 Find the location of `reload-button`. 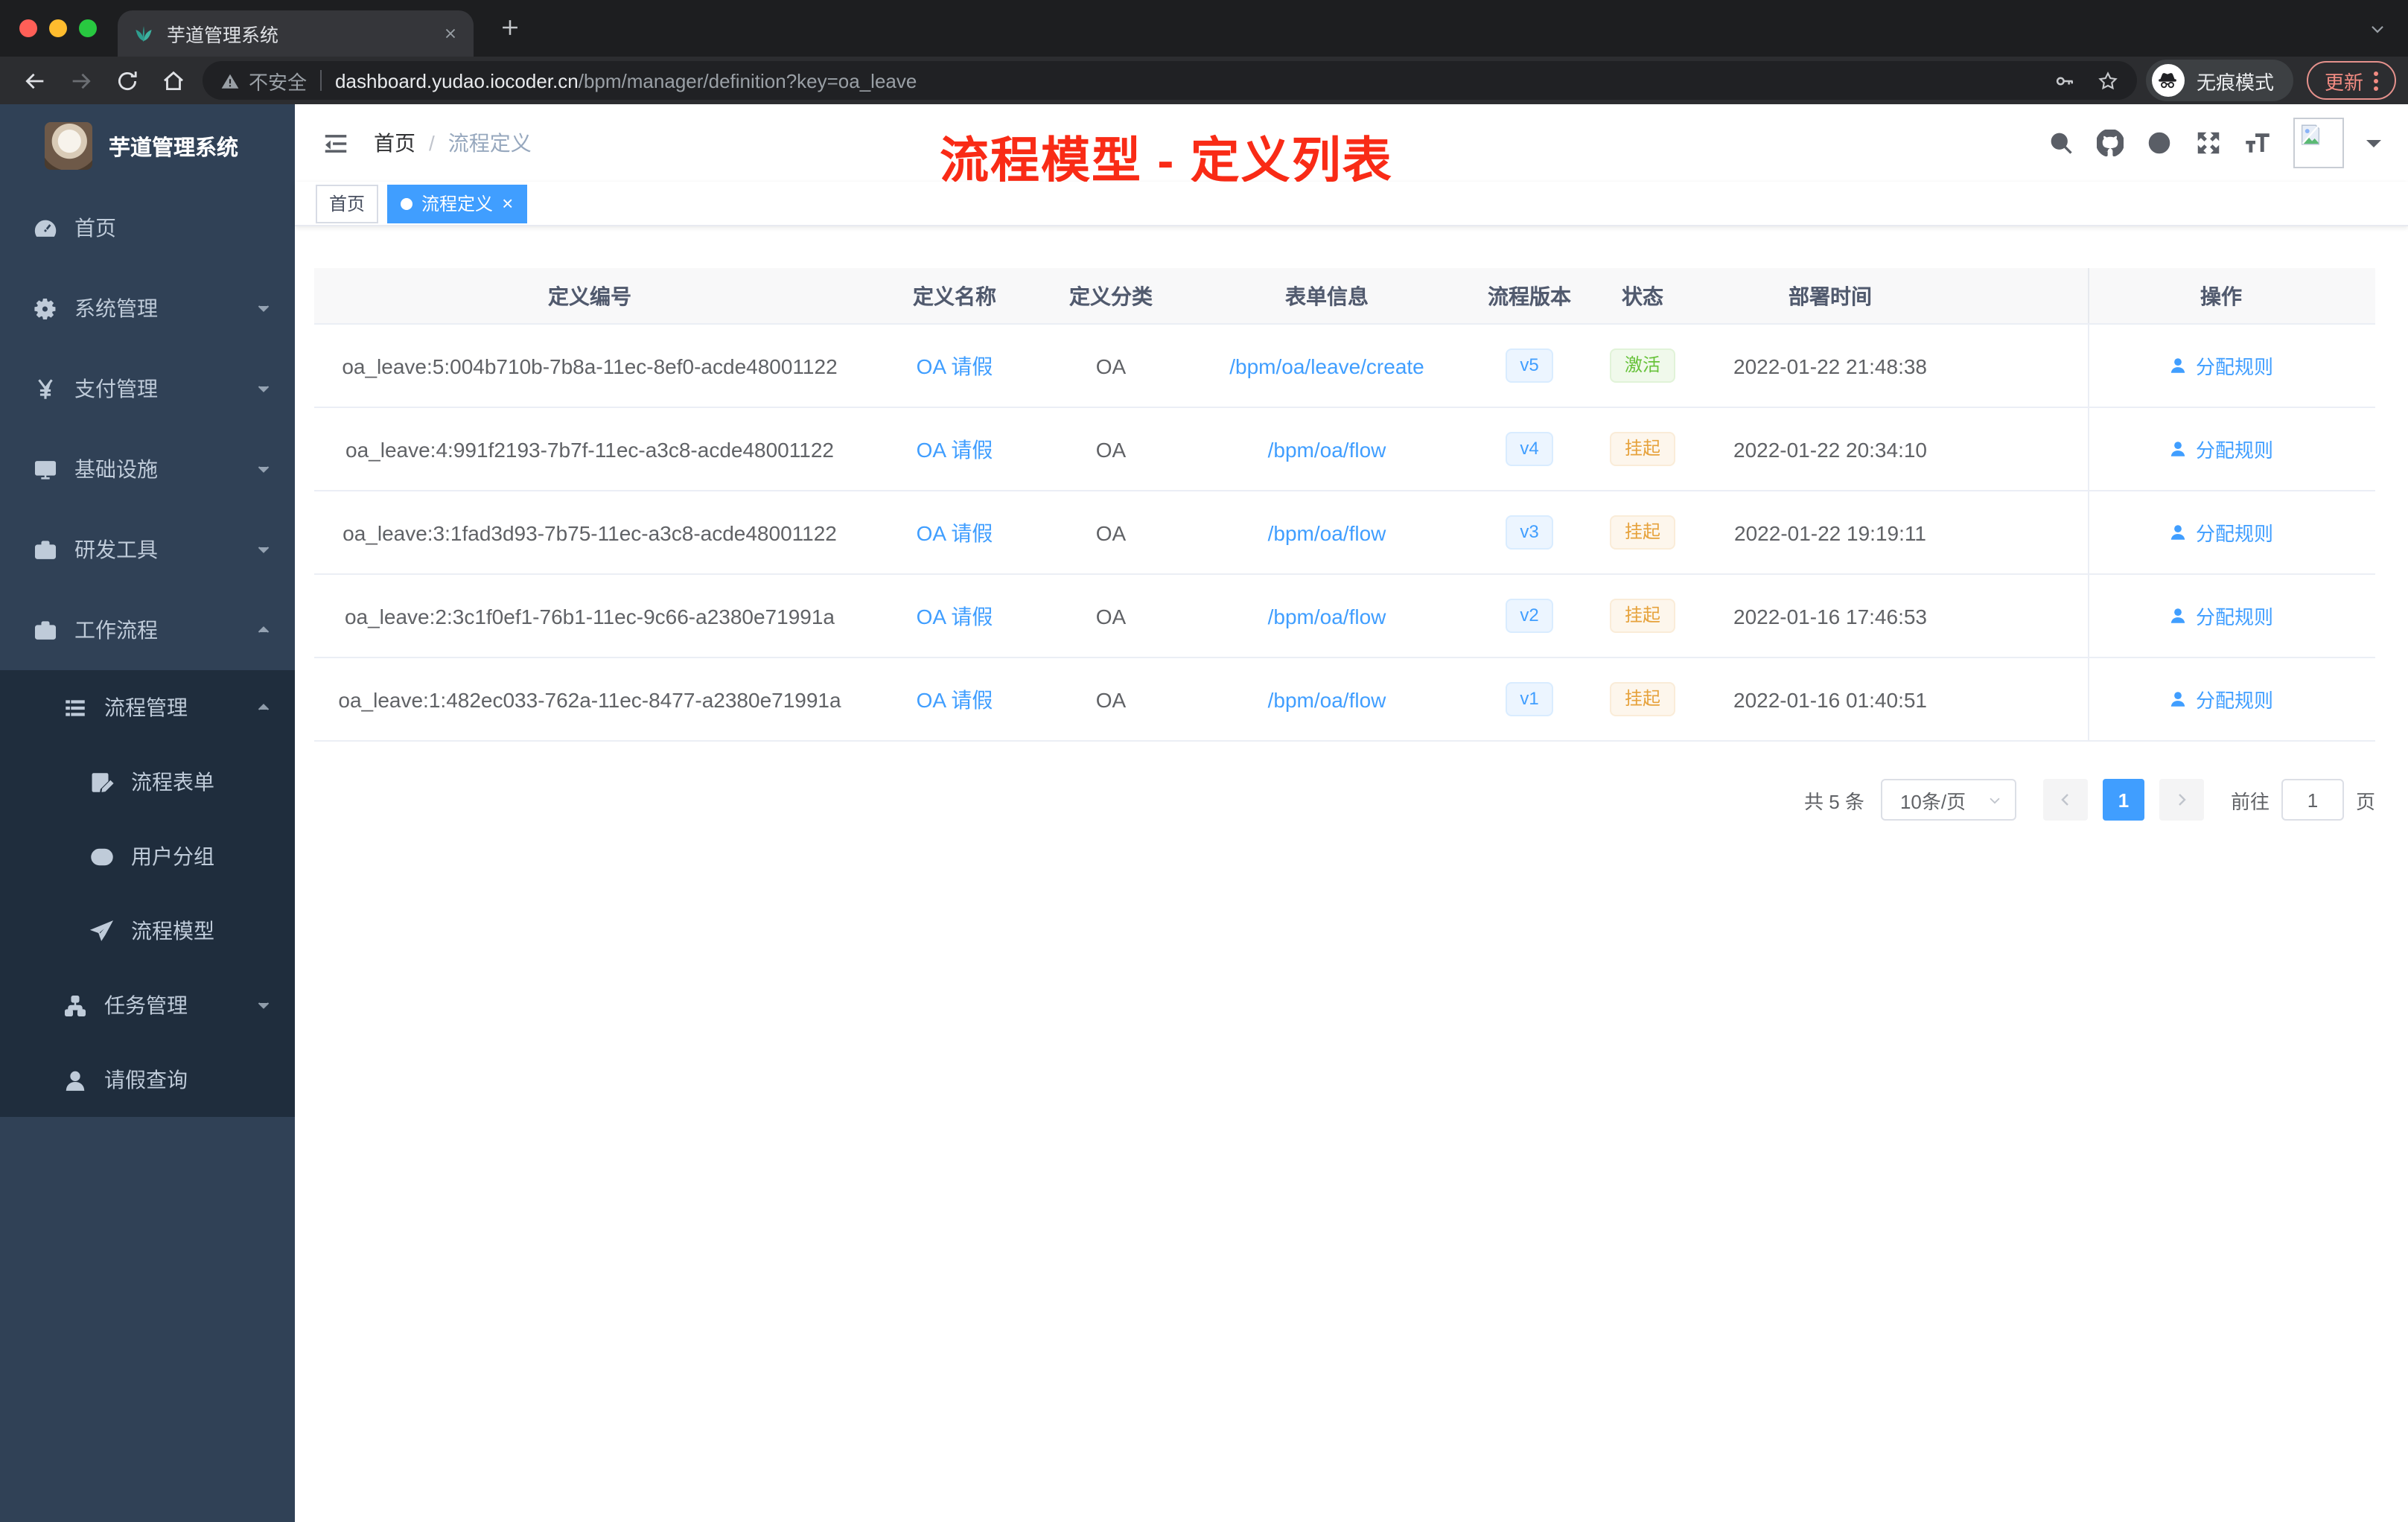

reload-button is located at coordinates (127, 80).